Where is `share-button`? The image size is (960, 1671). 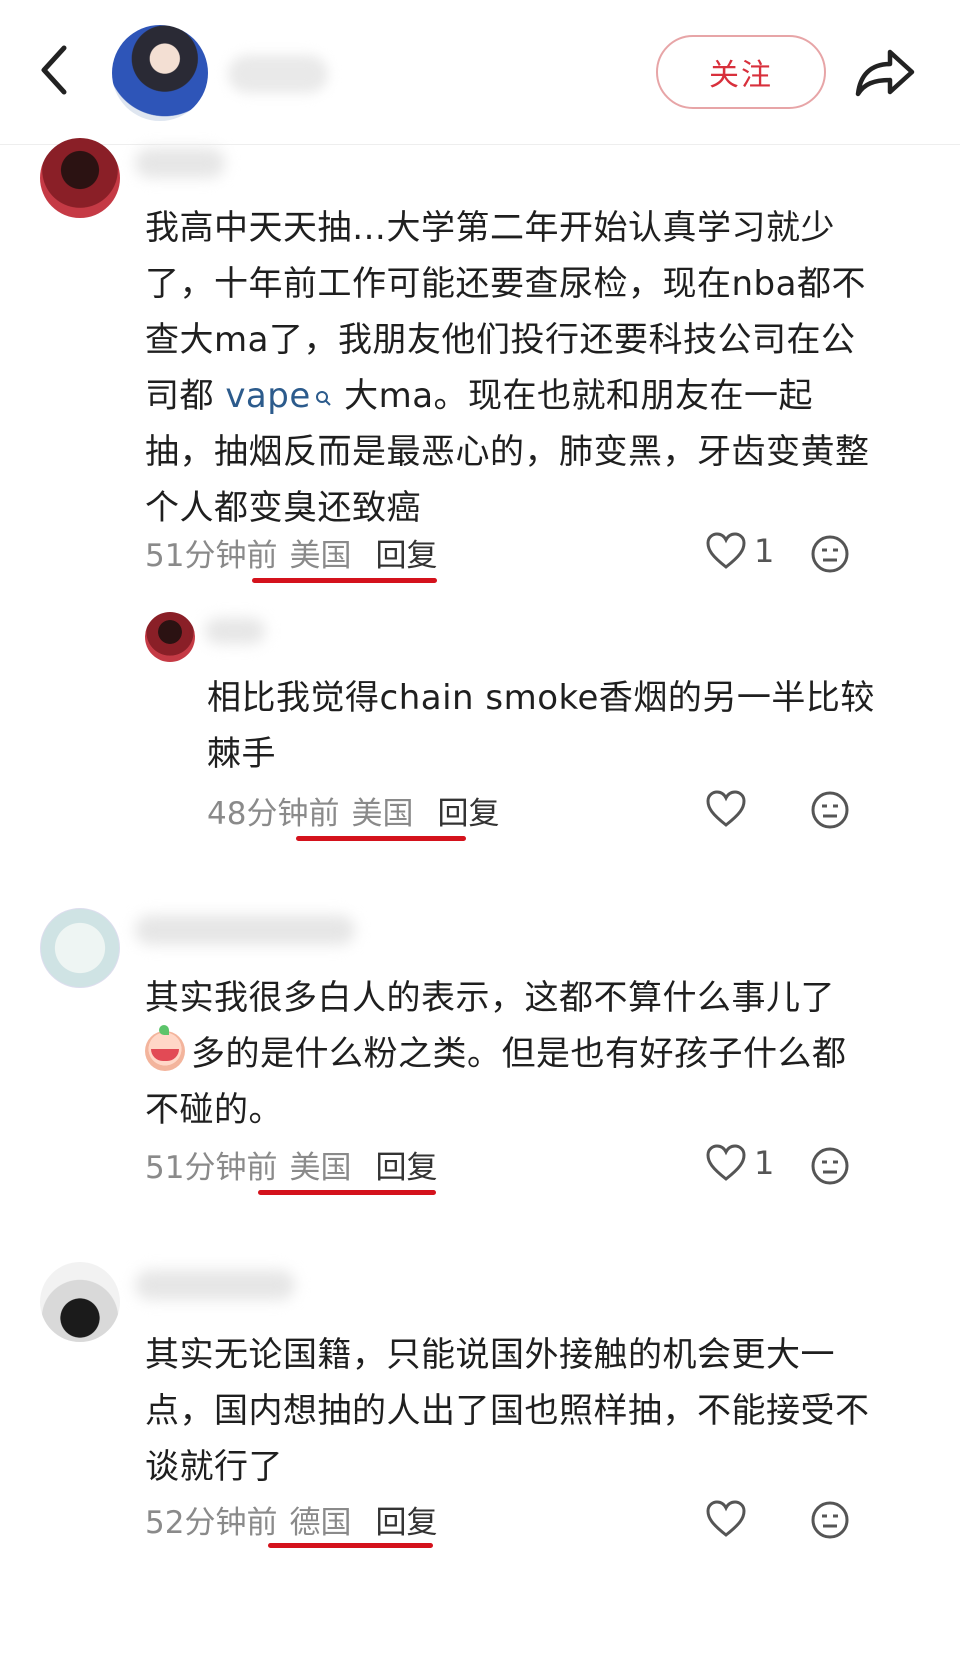 share-button is located at coordinates (885, 73).